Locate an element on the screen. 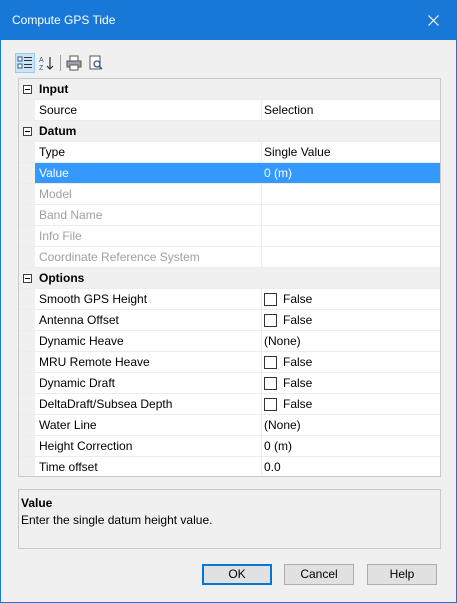 The image size is (457, 603). property-name: Smooth GPS Height is located at coordinates (148, 299).